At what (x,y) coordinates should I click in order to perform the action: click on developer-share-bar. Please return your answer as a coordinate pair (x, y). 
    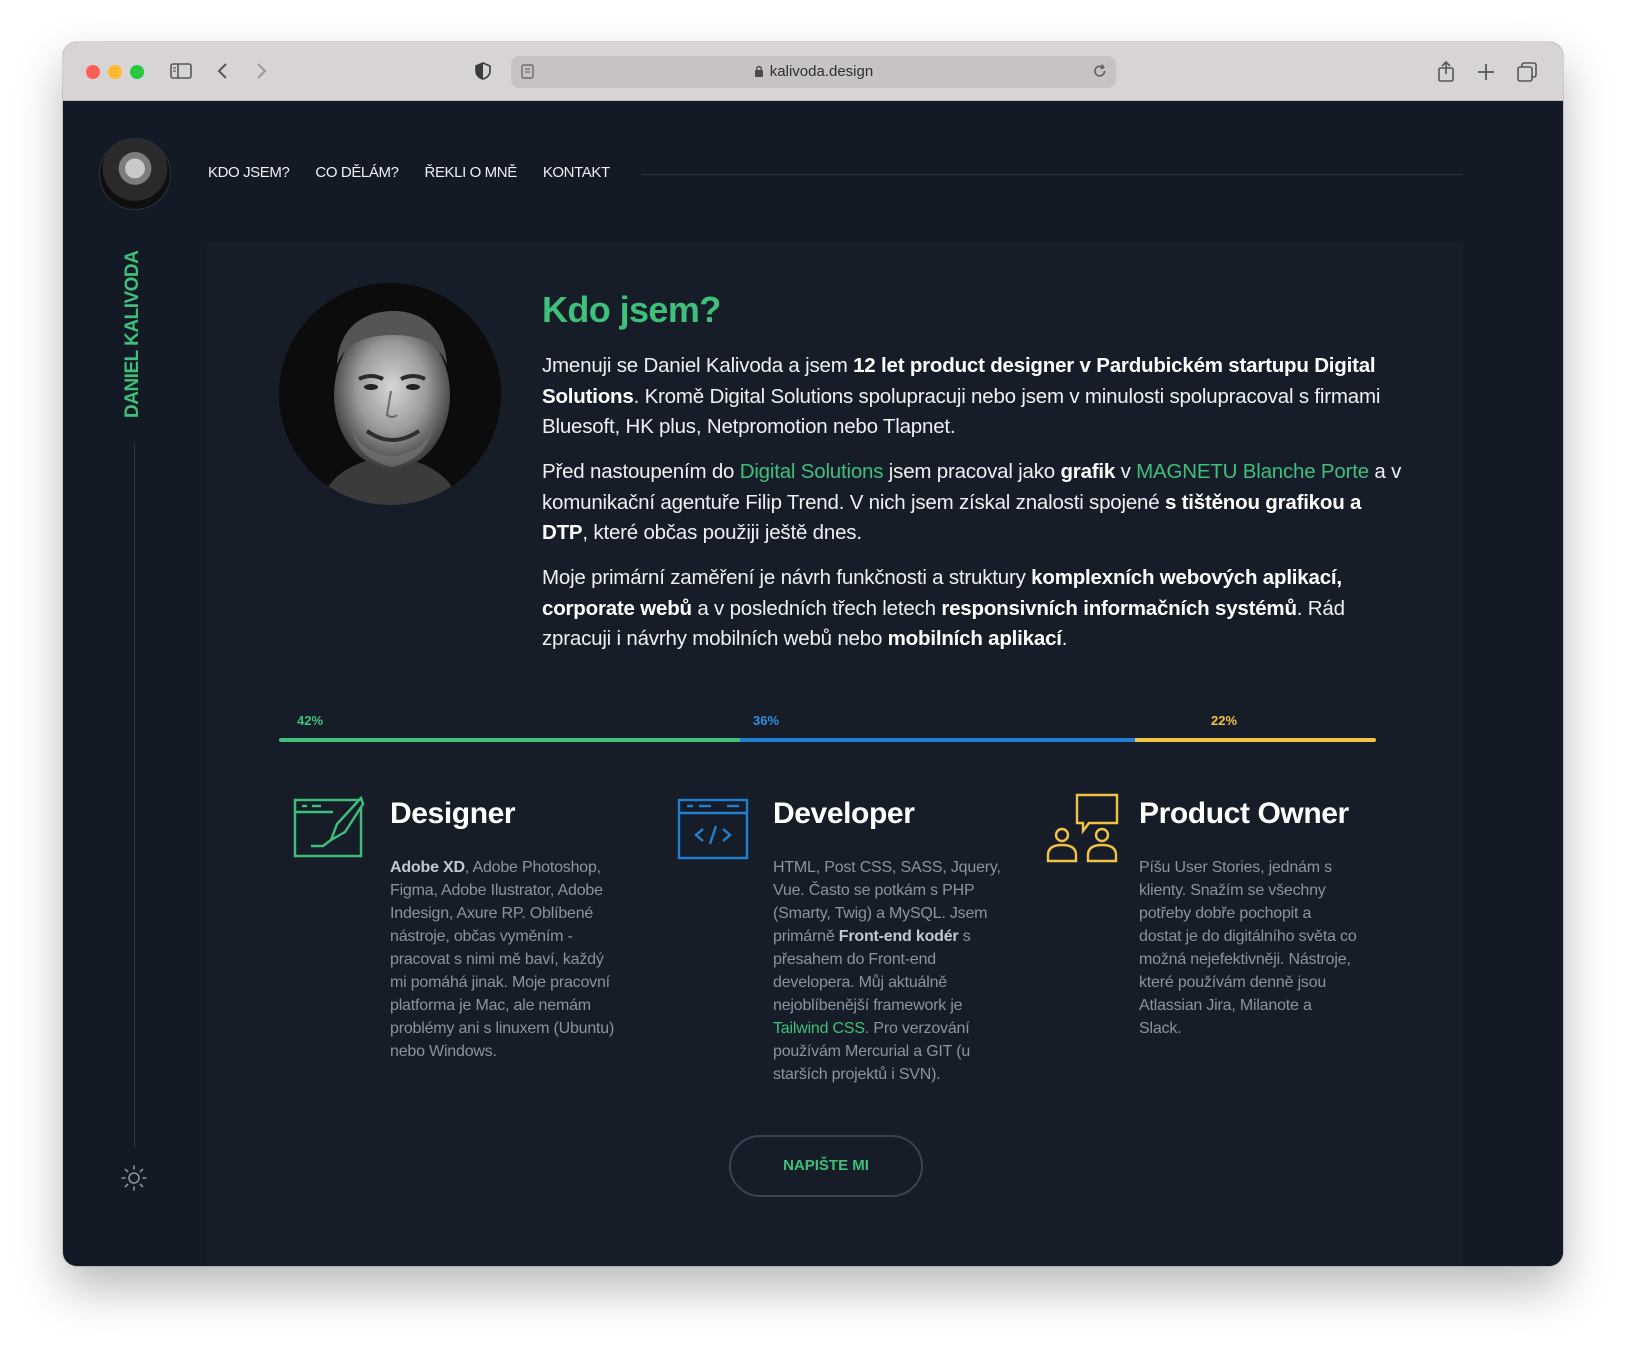
    Looking at the image, I should click on (937, 740).